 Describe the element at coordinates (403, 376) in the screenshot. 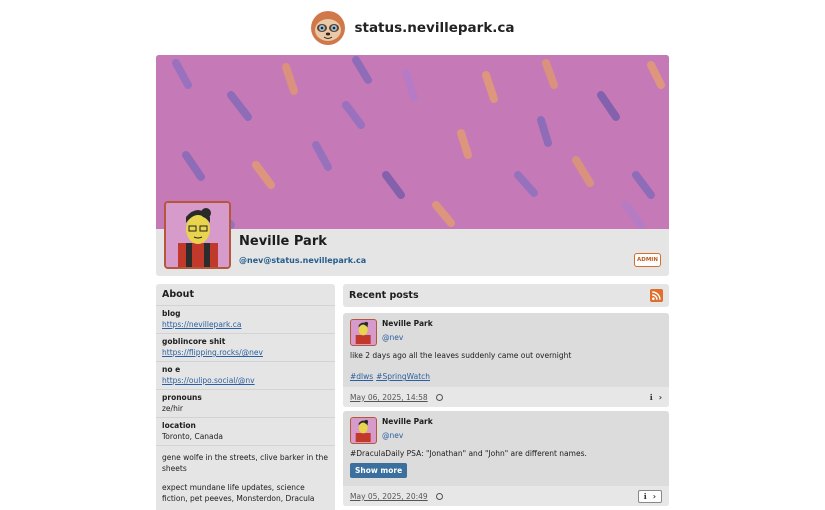

I see `hashtag-link: #SpringWatch` at that location.